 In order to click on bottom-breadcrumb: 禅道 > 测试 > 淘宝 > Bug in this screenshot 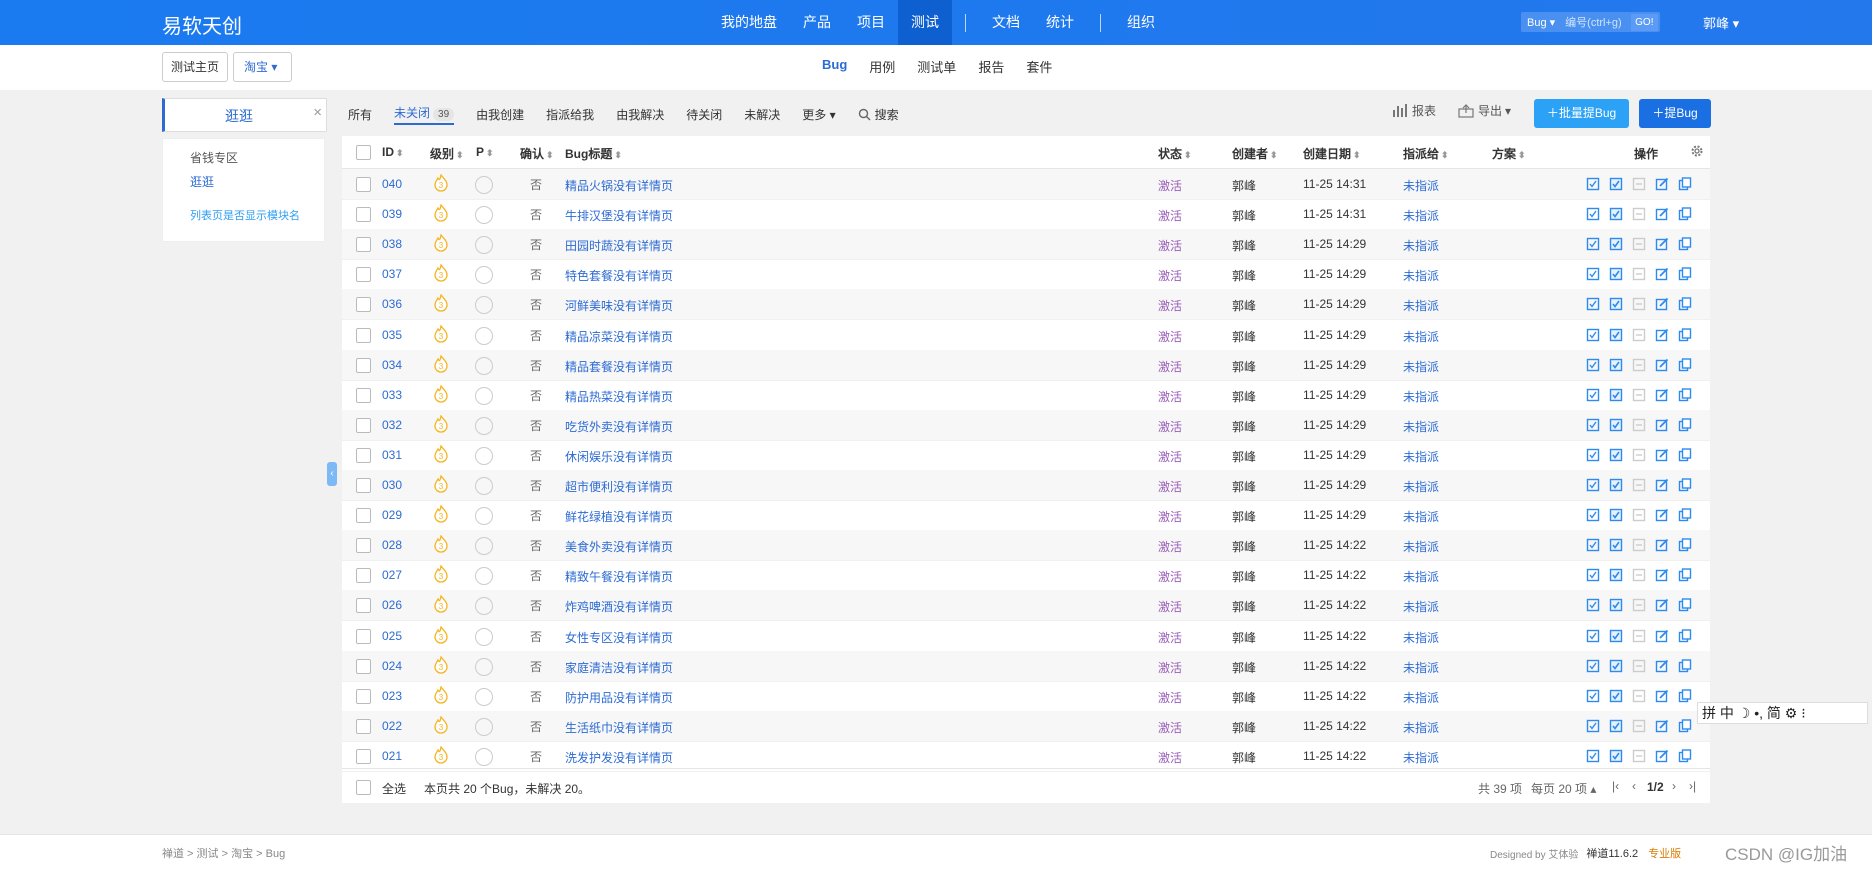, I will do `click(223, 853)`.